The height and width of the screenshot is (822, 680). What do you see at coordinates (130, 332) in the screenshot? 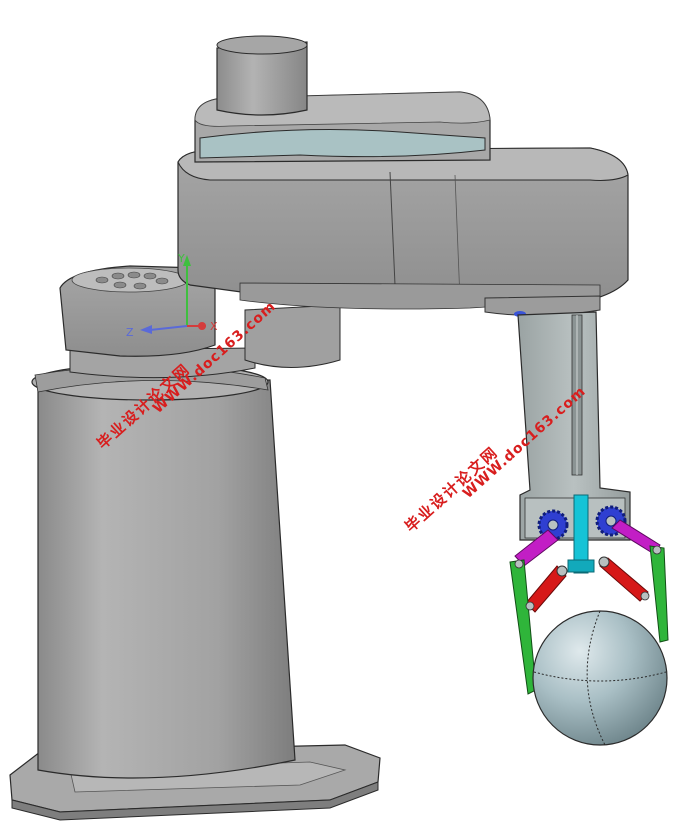
I see `axis-label-z: Z` at bounding box center [130, 332].